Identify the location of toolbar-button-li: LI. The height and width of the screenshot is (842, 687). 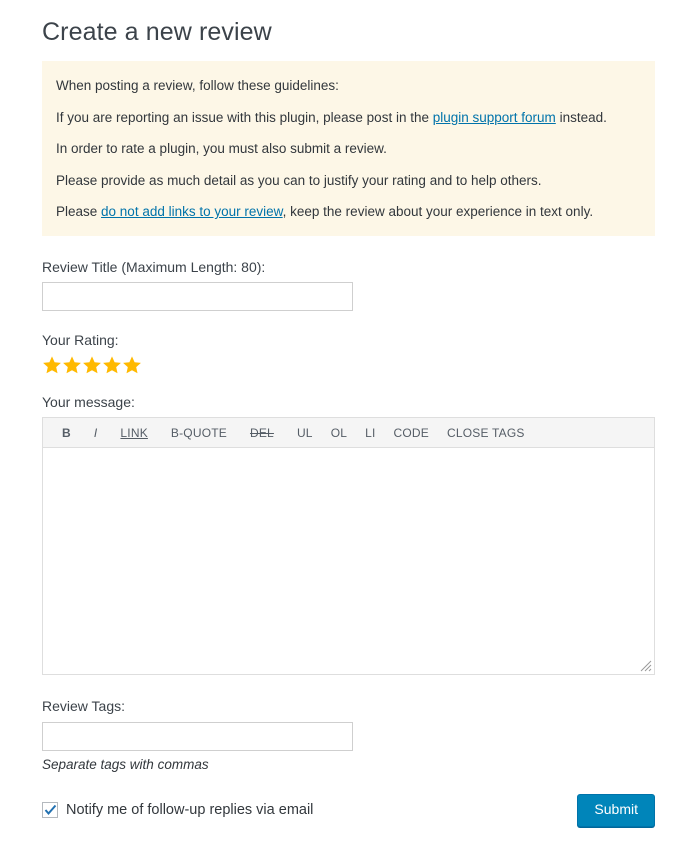
(370, 433).